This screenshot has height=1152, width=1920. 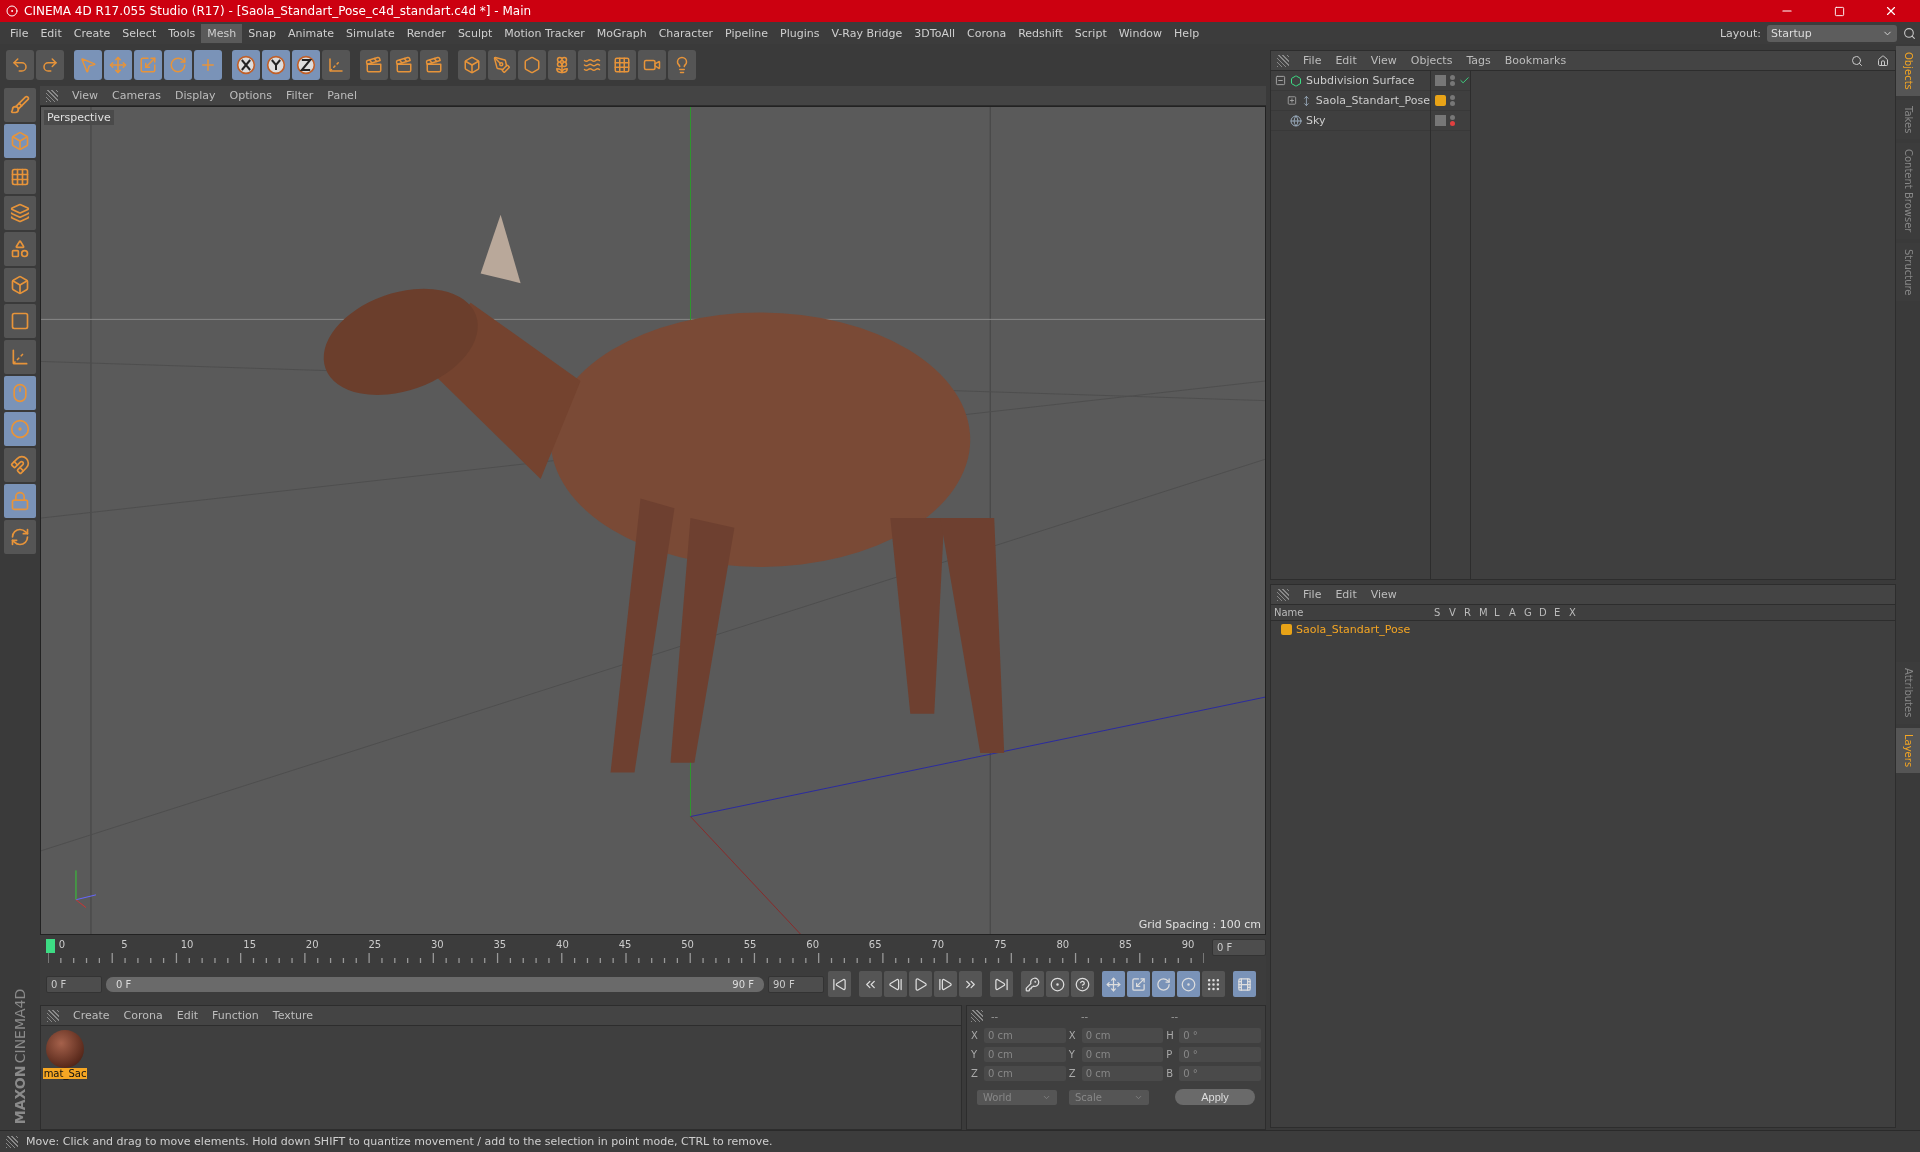 What do you see at coordinates (1360, 80) in the screenshot?
I see `object-name: Subdivision Surface` at bounding box center [1360, 80].